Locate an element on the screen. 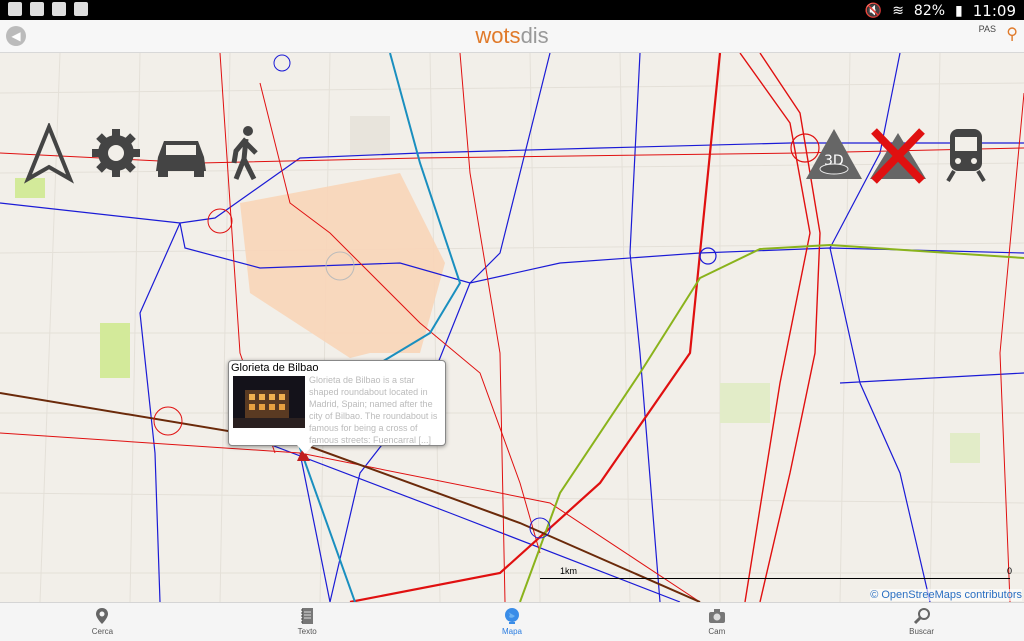 The width and height of the screenshot is (1024, 641). map-scale: 1km 0 is located at coordinates (780, 573).